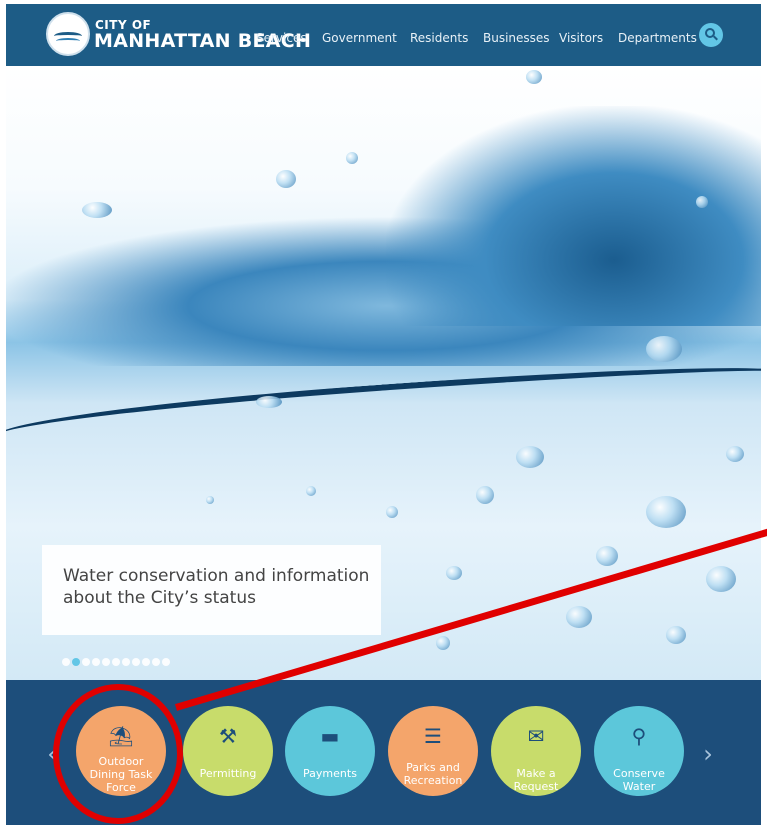 The image size is (767, 831). I want to click on quick-link-2: ▬ Payments, so click(330, 751).